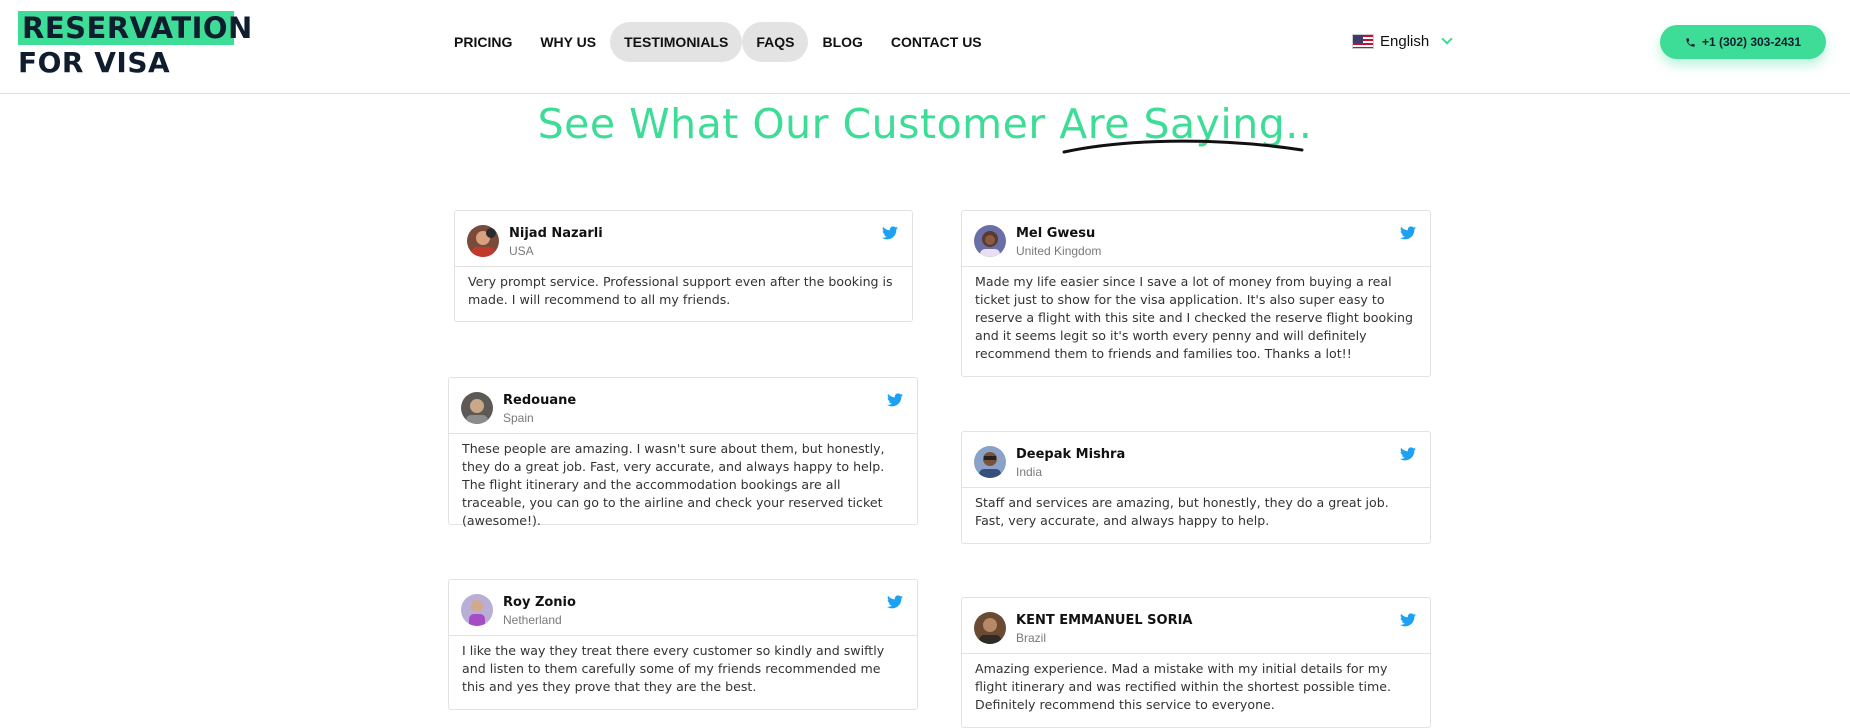 Image resolution: width=1850 pixels, height=728 pixels. What do you see at coordinates (1751, 42) in the screenshot?
I see `phone-label: +1 (302) 303-2431` at bounding box center [1751, 42].